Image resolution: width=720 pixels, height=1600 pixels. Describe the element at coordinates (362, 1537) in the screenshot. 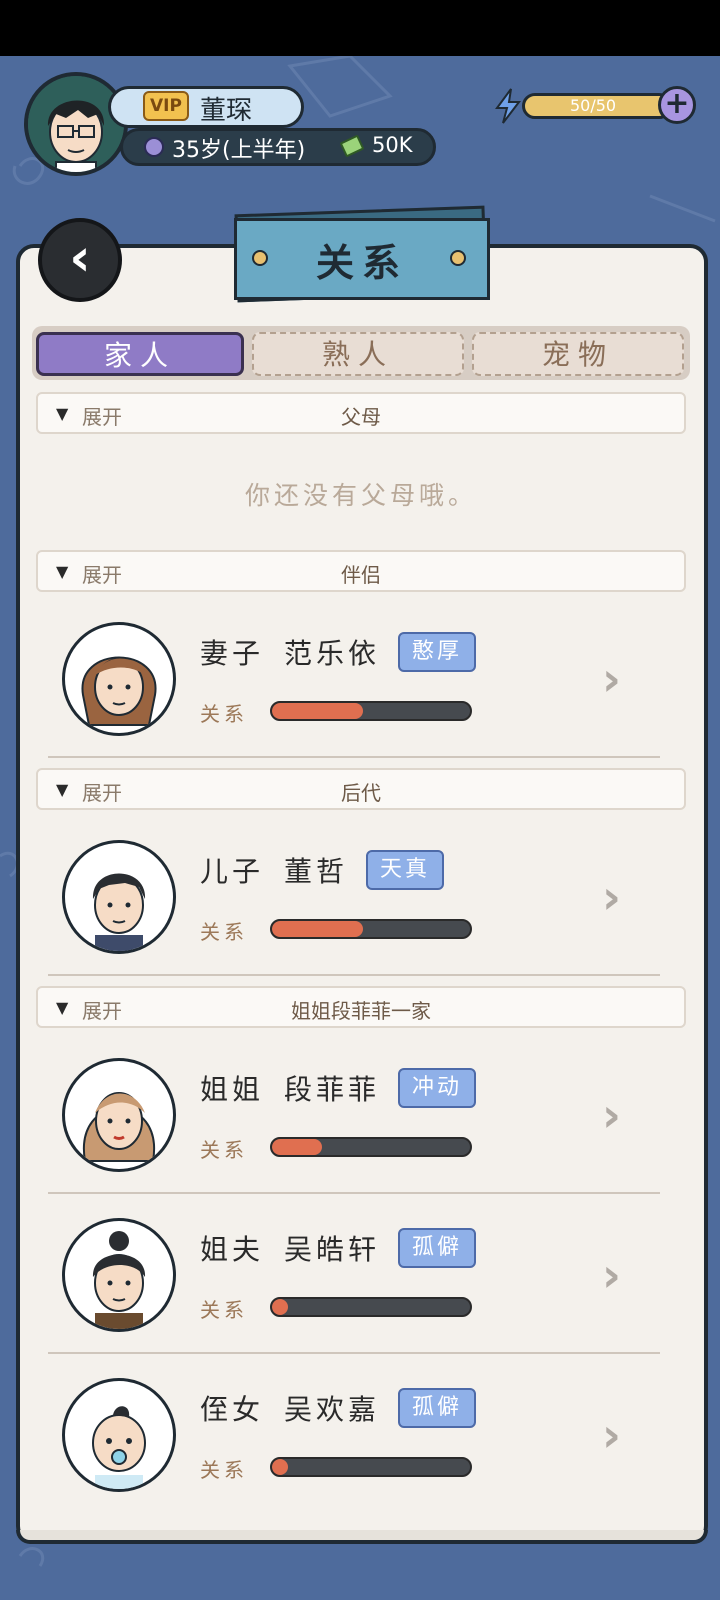

I see `panel-bottom-edge` at that location.